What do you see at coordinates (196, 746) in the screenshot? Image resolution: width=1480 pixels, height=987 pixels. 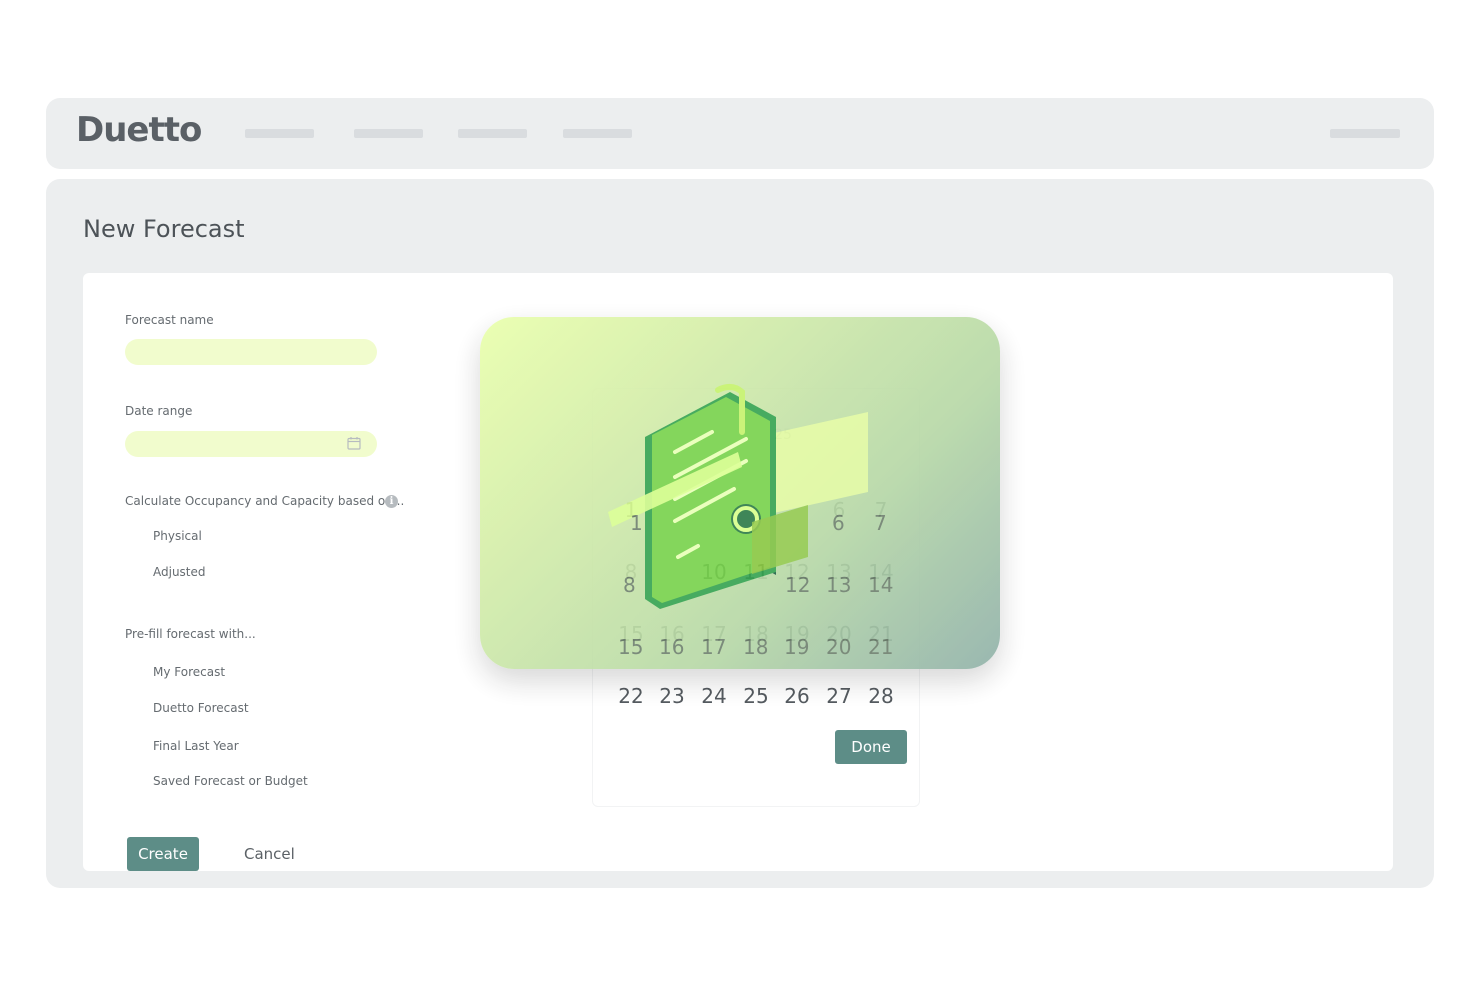 I see `prefill-option-final-last-year: Final Last Year` at bounding box center [196, 746].